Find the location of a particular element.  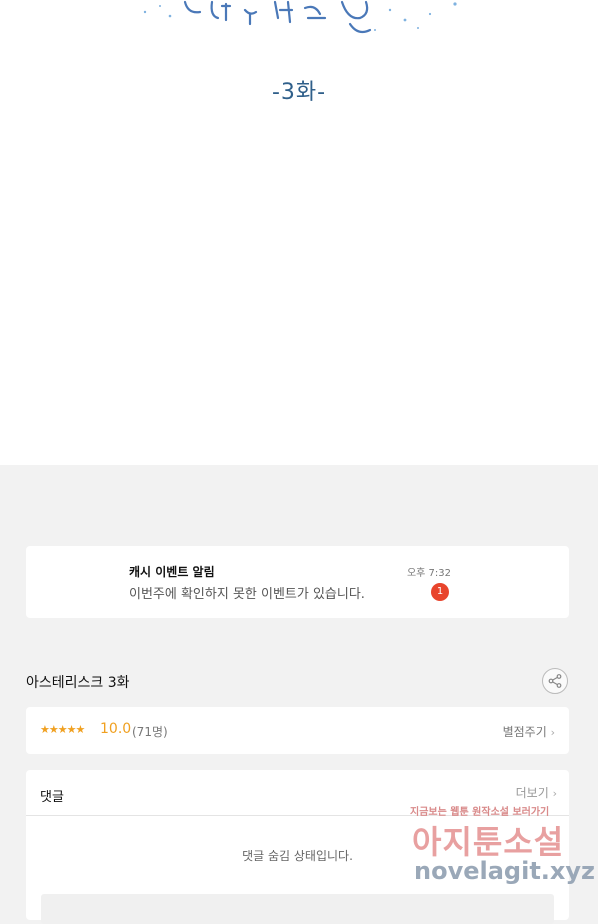

notification-title: 캐시 이벤트 알림 is located at coordinates (172, 572).